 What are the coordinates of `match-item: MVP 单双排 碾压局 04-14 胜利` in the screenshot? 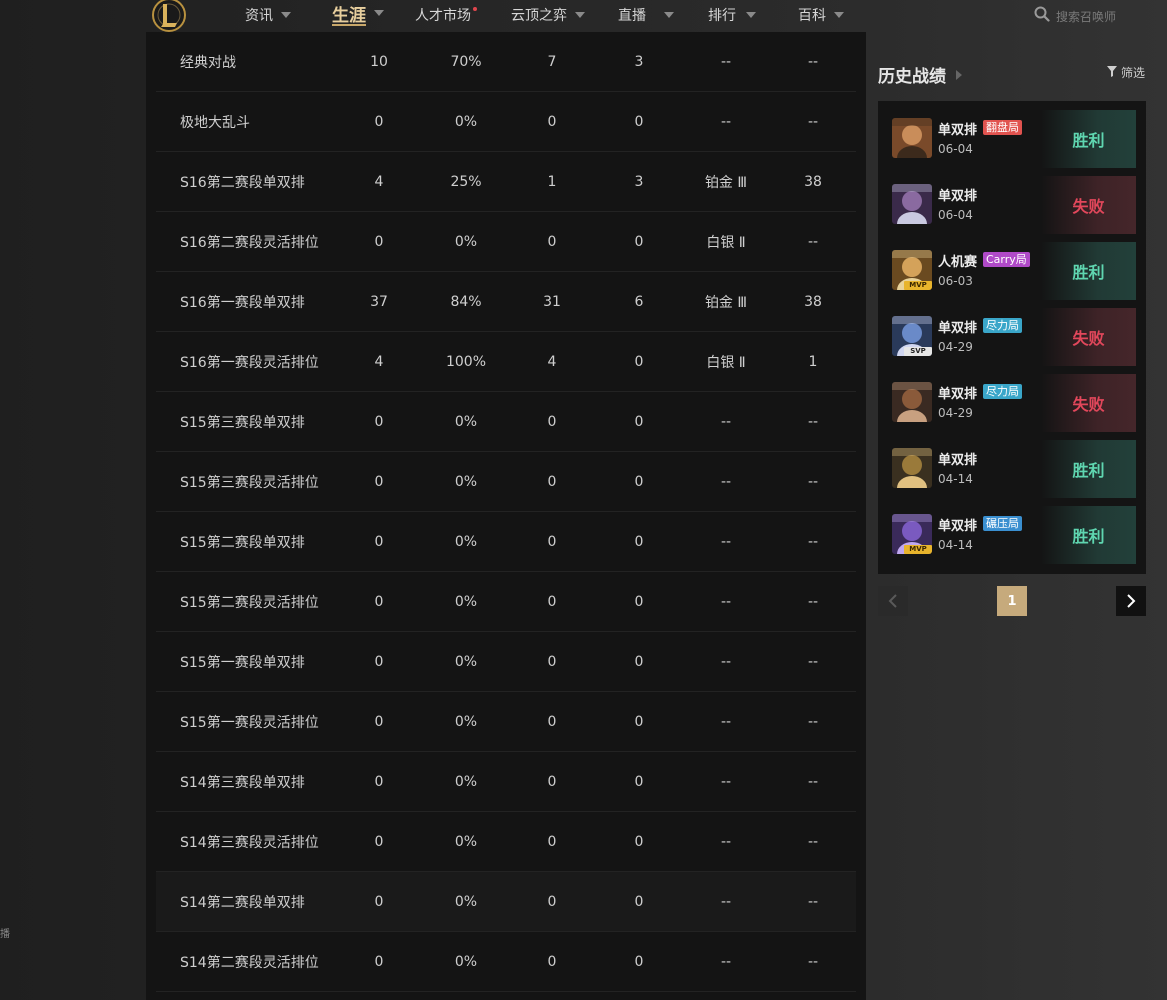 It's located at (1011, 535).